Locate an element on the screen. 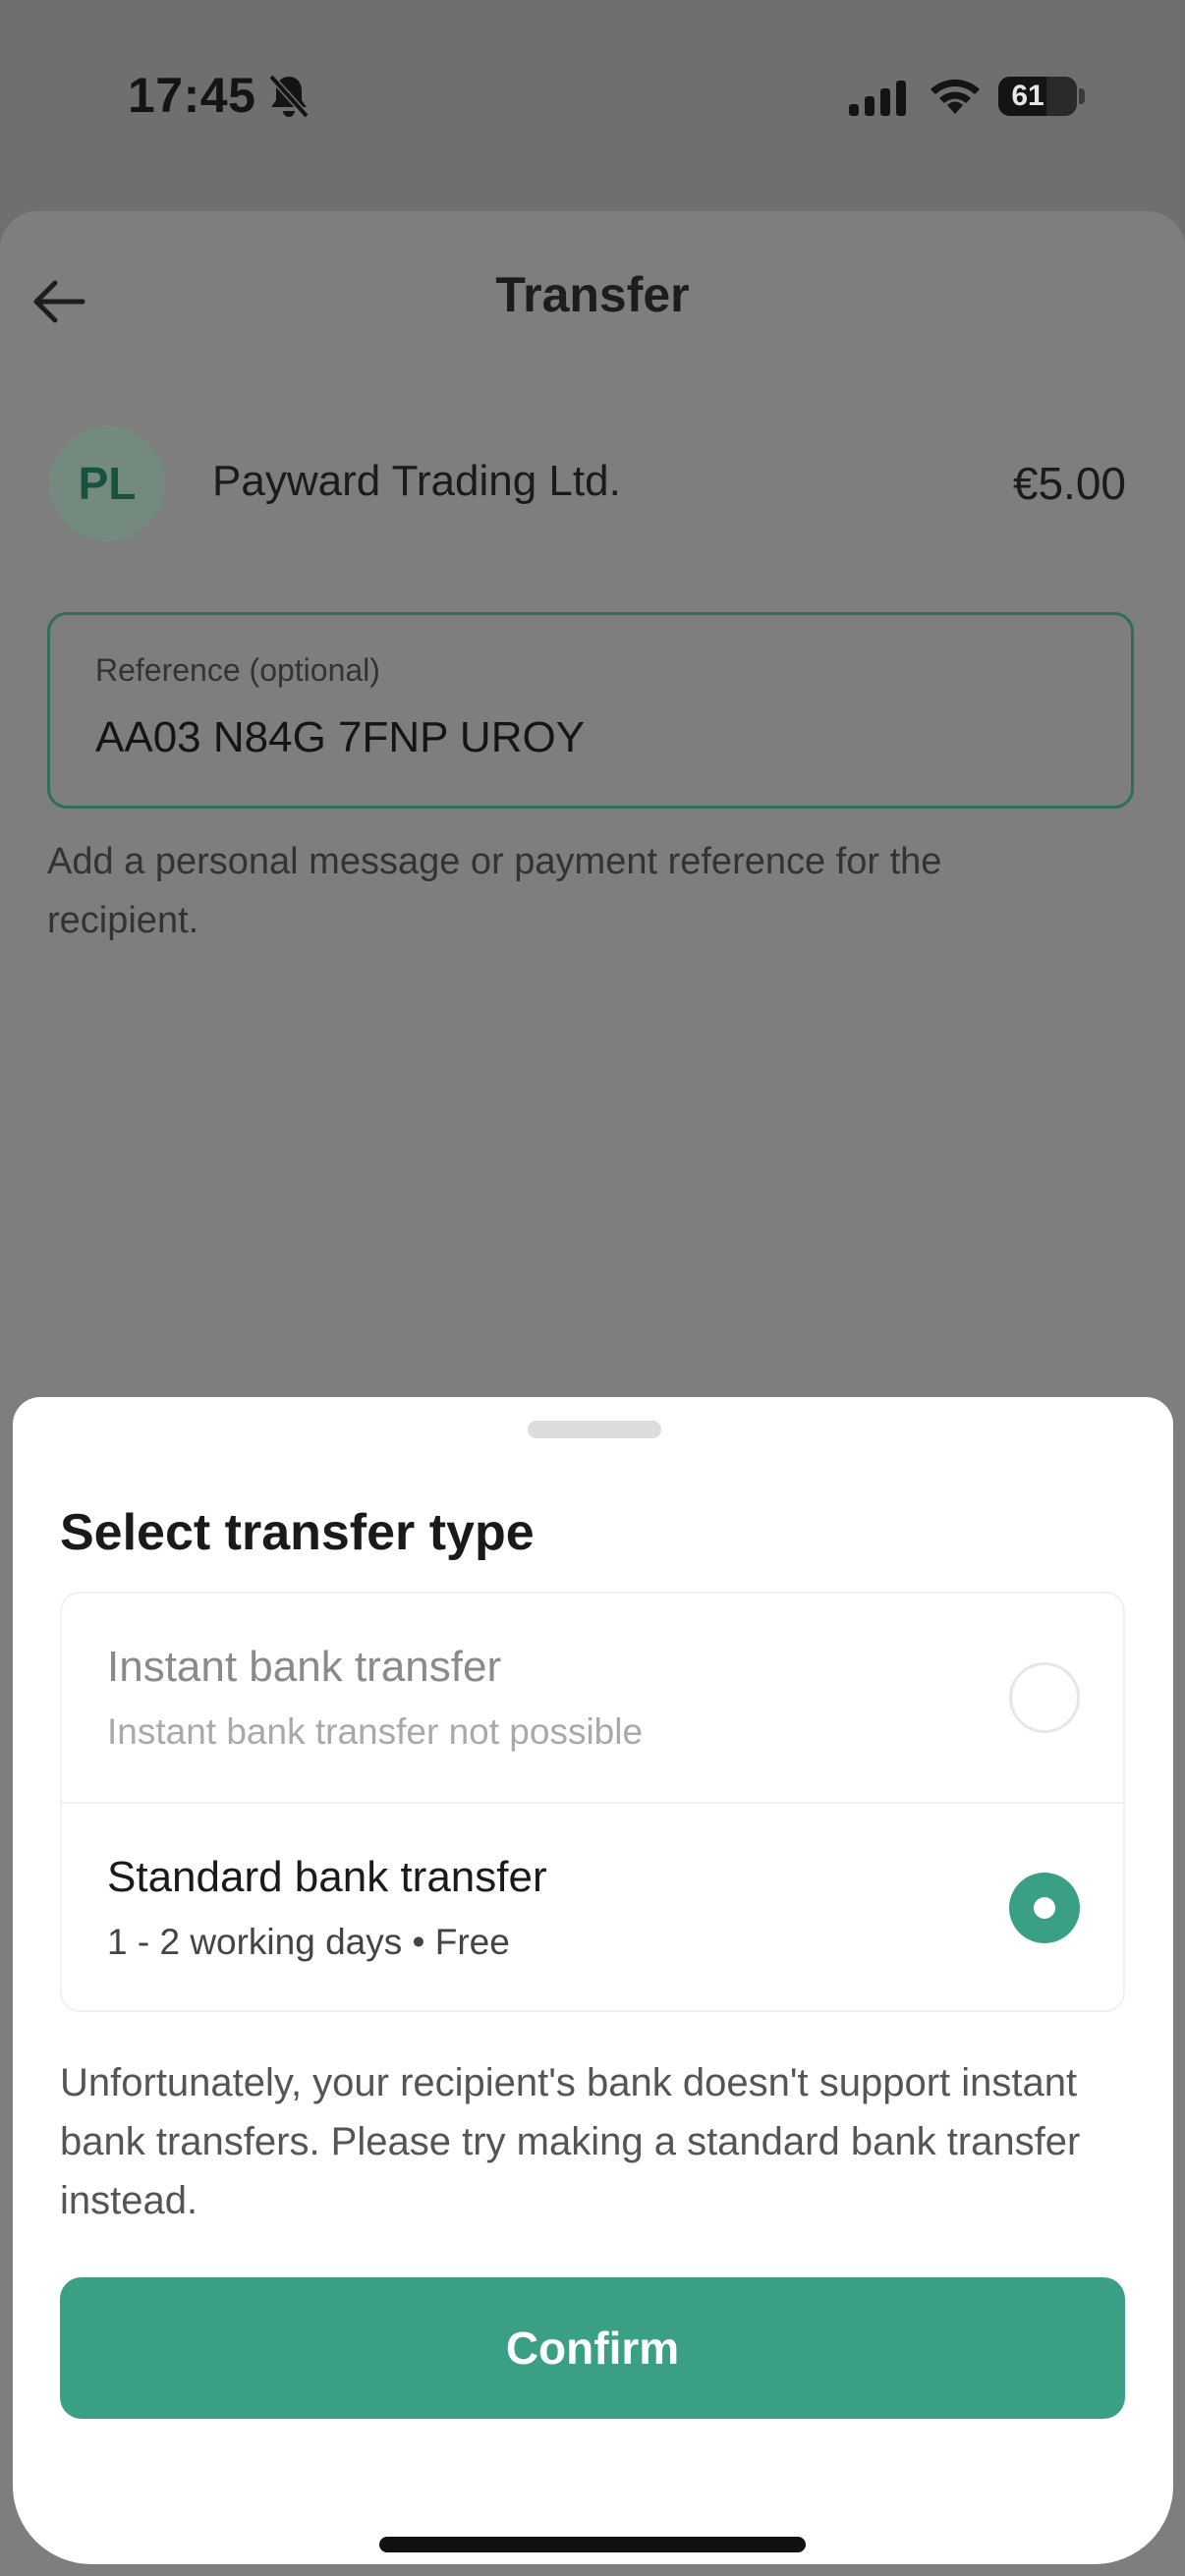 The image size is (1185, 2576). battery-icon: 61 is located at coordinates (1038, 96).